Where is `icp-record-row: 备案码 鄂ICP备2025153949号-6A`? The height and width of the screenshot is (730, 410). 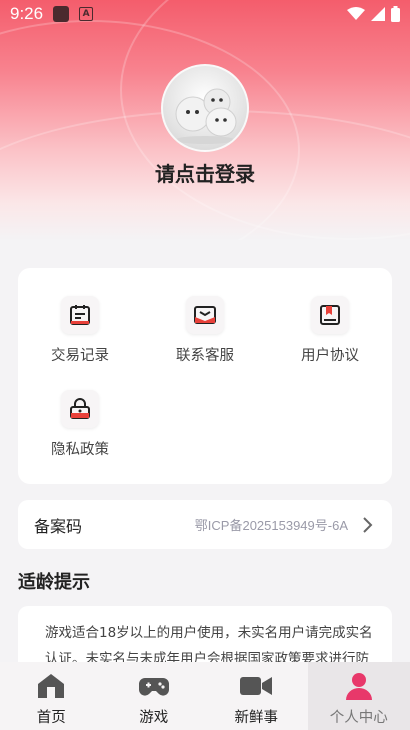 icp-record-row: 备案码 鄂ICP备2025153949号-6A is located at coordinates (205, 524).